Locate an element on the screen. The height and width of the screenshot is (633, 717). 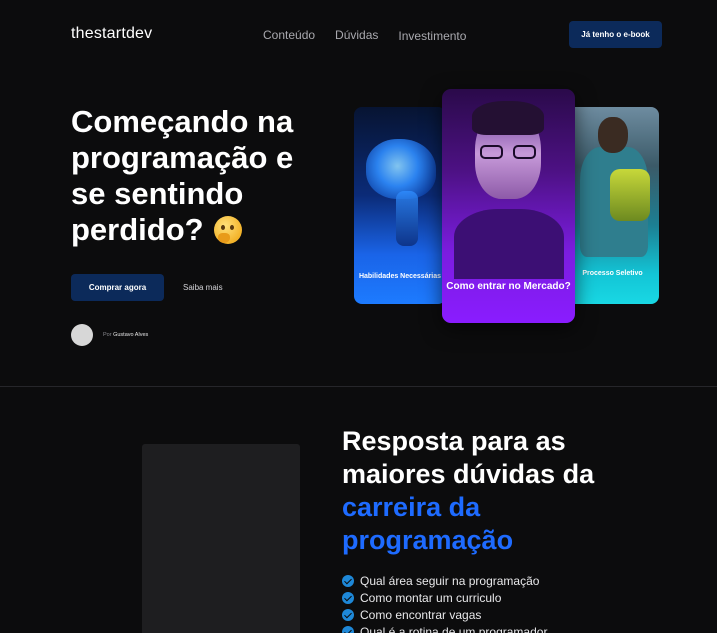
brain-stem-image is located at coordinates (407, 218).